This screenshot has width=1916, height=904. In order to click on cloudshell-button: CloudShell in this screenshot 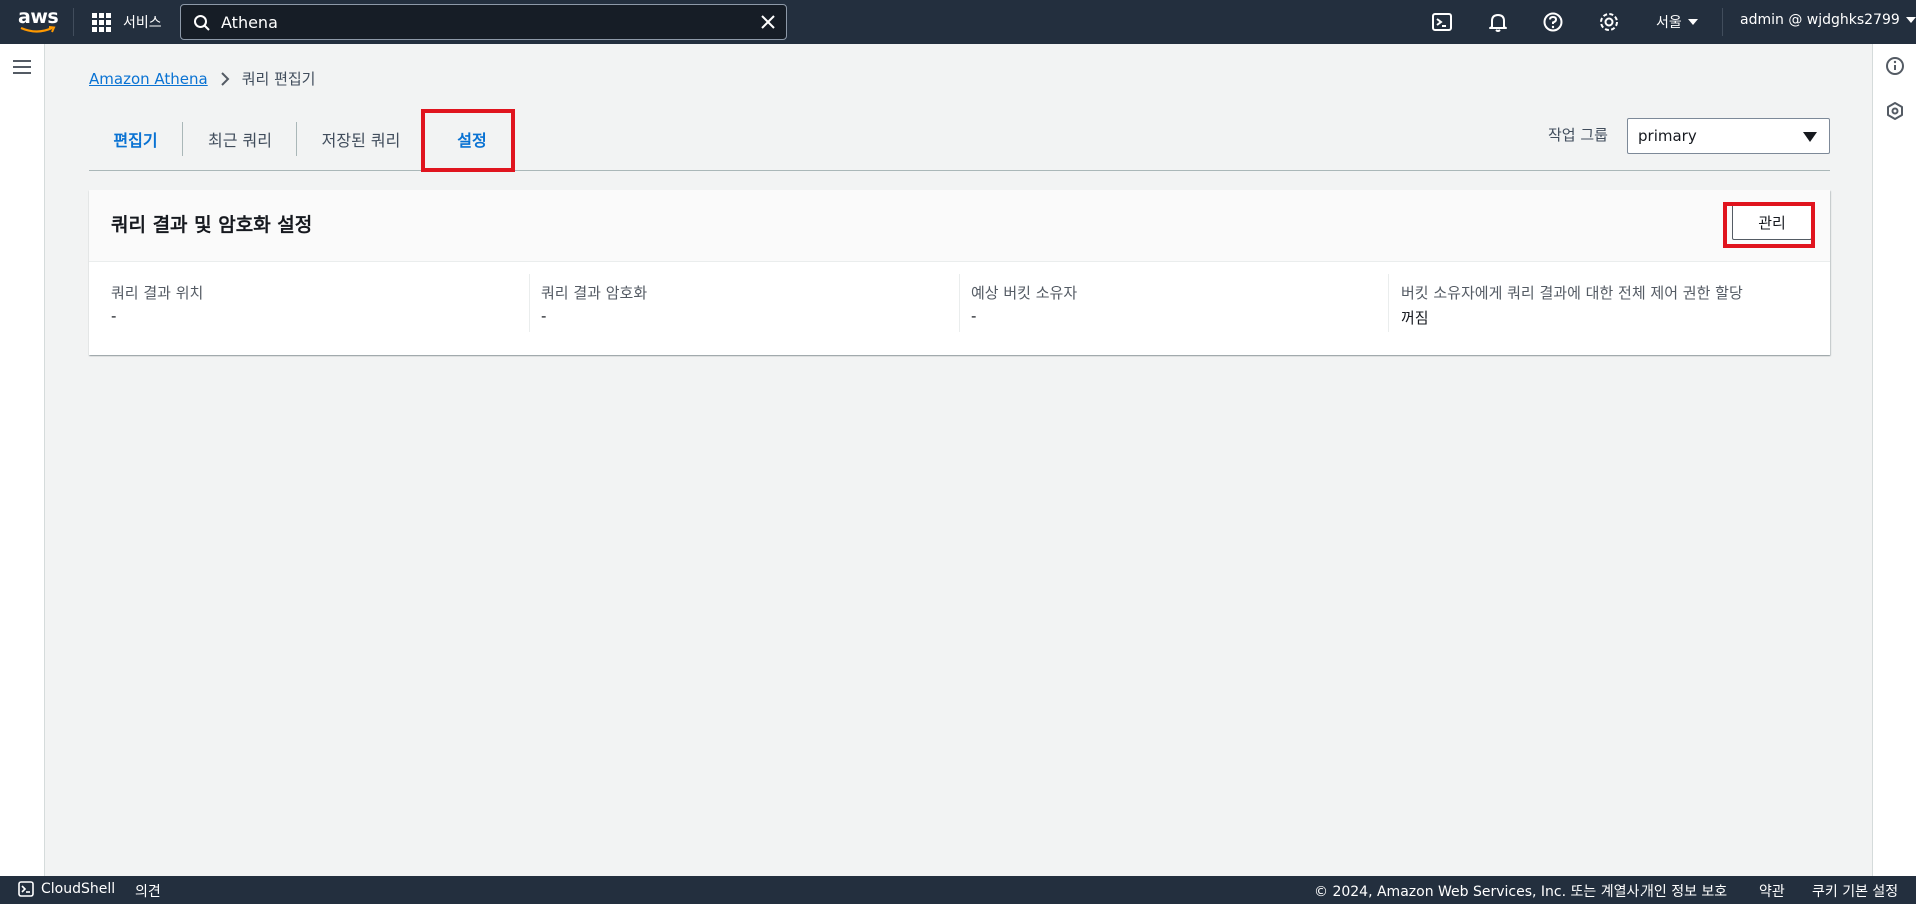, I will do `click(66, 889)`.